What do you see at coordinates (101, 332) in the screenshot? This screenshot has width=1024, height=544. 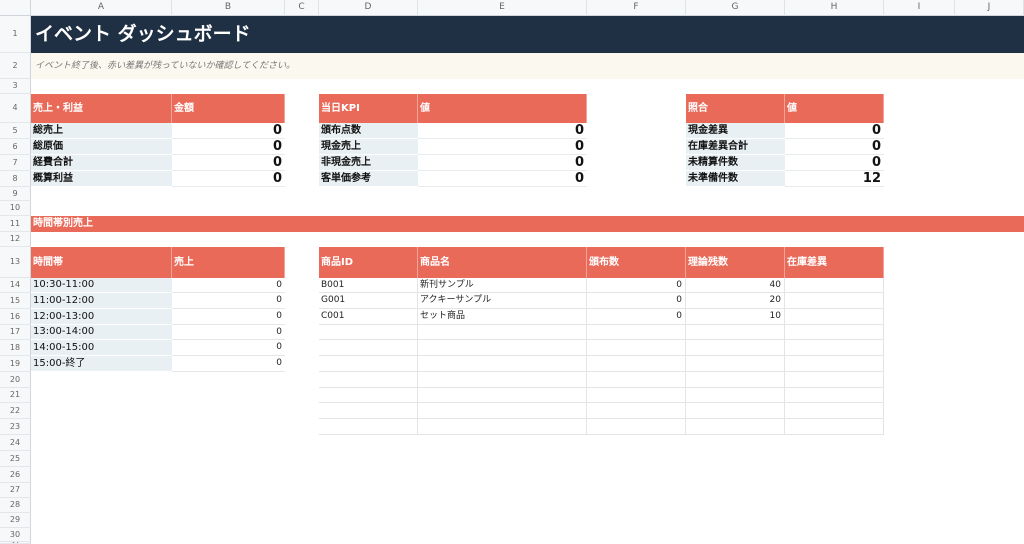 I see `time-slot-cell: 13:00-14:00` at bounding box center [101, 332].